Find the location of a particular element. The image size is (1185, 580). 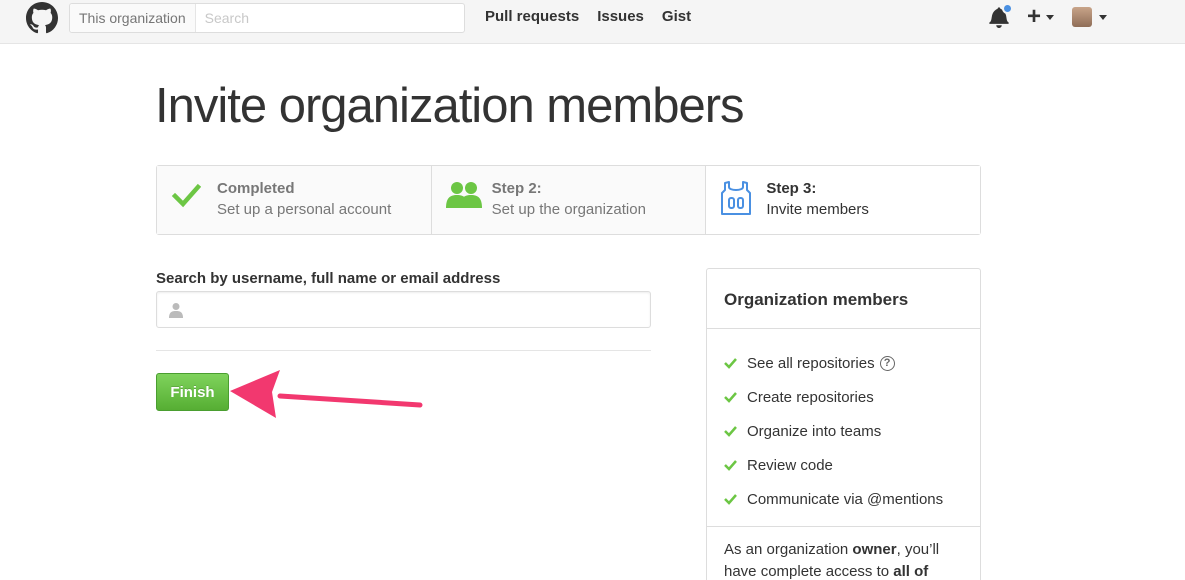

notifications-button is located at coordinates (1001, 15).